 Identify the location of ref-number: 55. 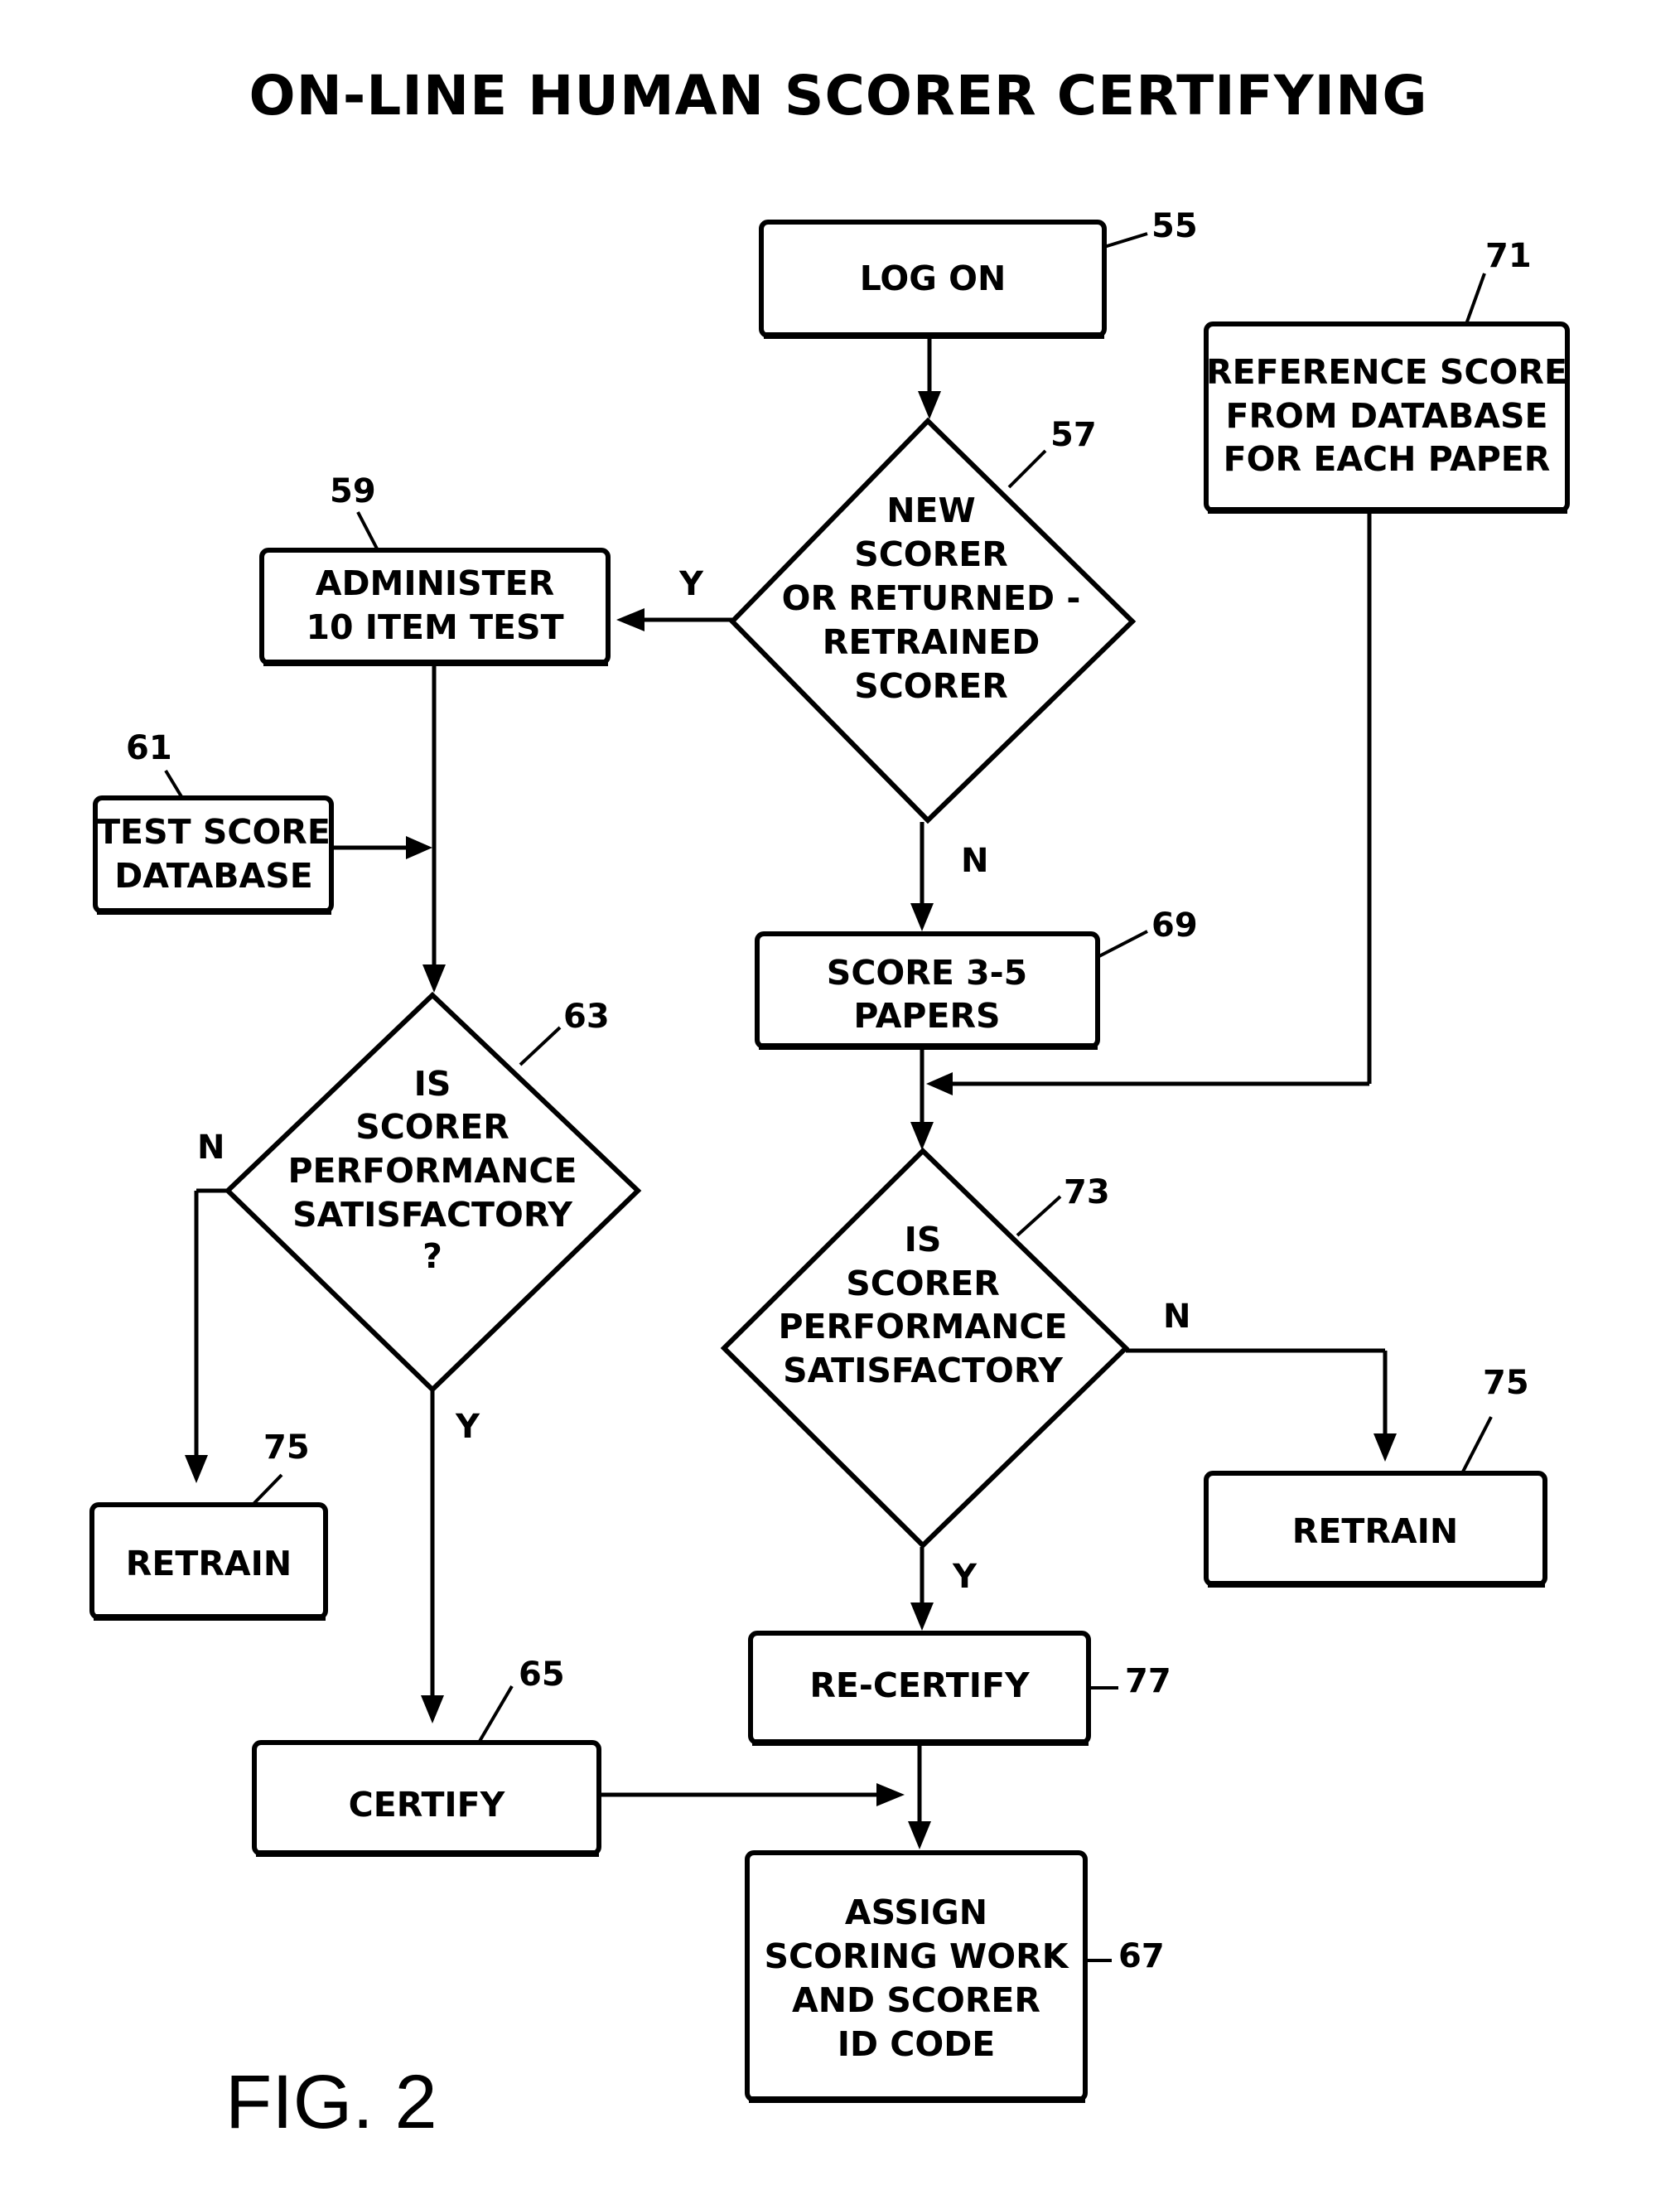
(1174, 226).